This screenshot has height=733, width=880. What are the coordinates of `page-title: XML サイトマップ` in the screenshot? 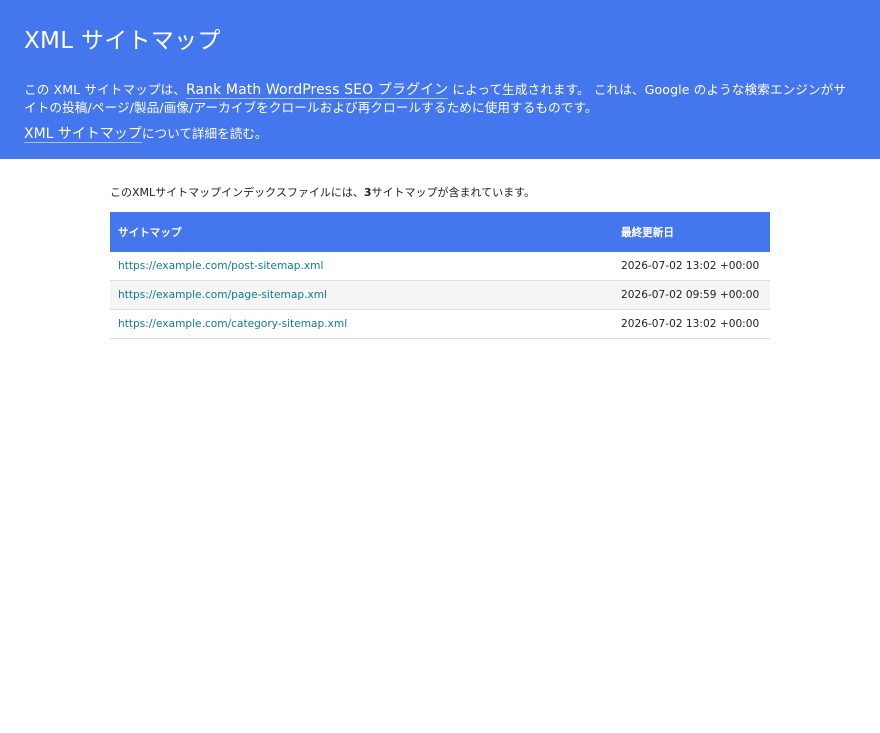 It's located at (122, 41).